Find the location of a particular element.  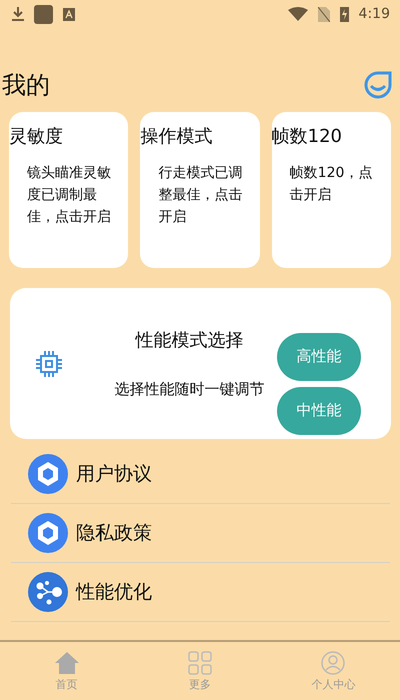

card-text: 镜头瞄准灵敏度已调制最佳，点击开启 is located at coordinates (69, 195).